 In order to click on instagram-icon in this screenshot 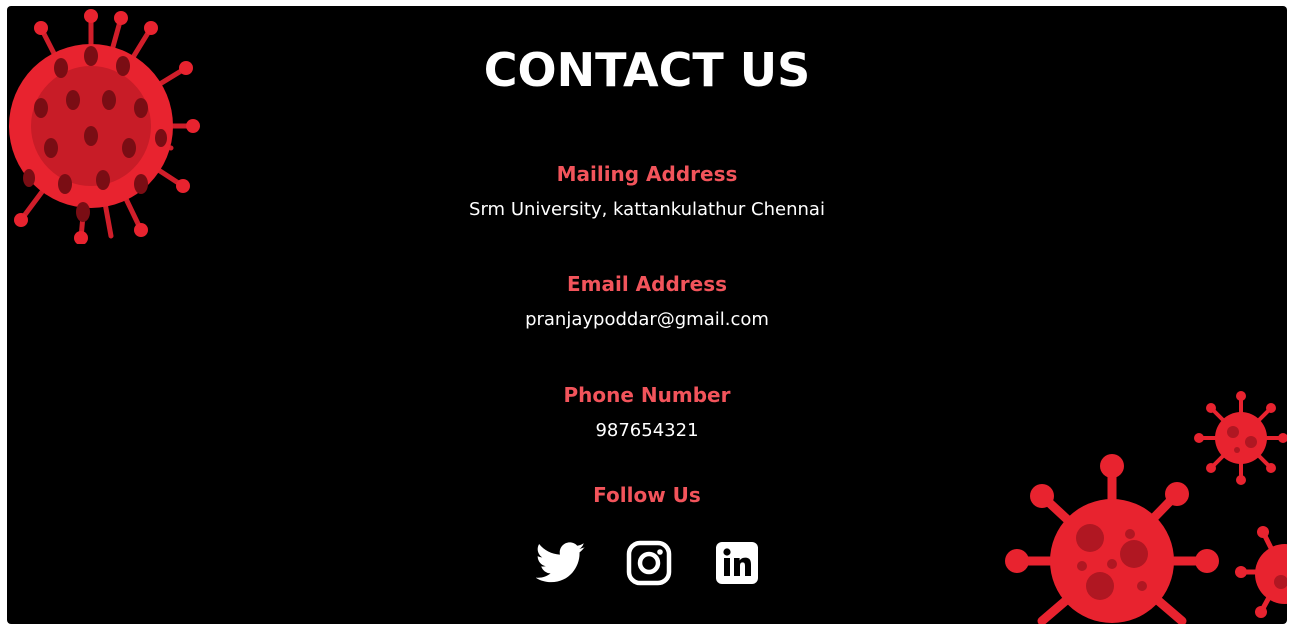, I will do `click(649, 563)`.